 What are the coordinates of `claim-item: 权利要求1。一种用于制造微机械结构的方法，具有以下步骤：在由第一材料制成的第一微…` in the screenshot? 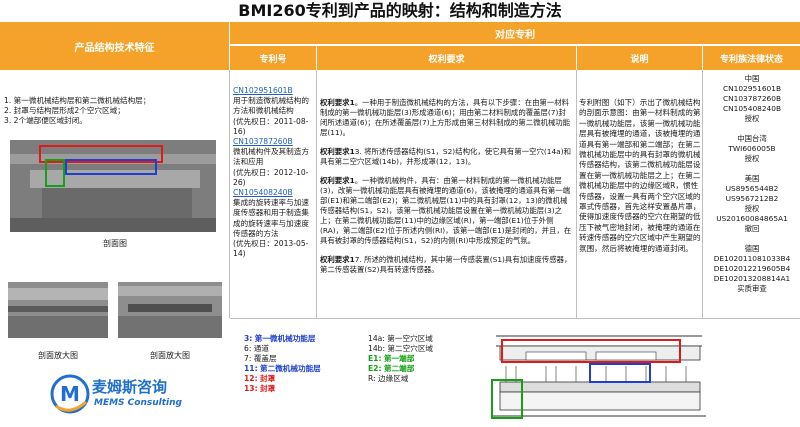 It's located at (446, 118).